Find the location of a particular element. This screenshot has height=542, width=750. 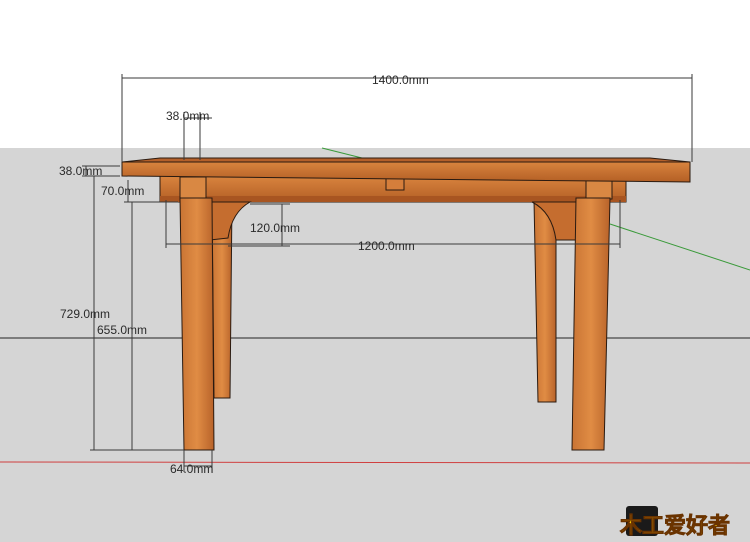

front-leg-right is located at coordinates (591, 324).